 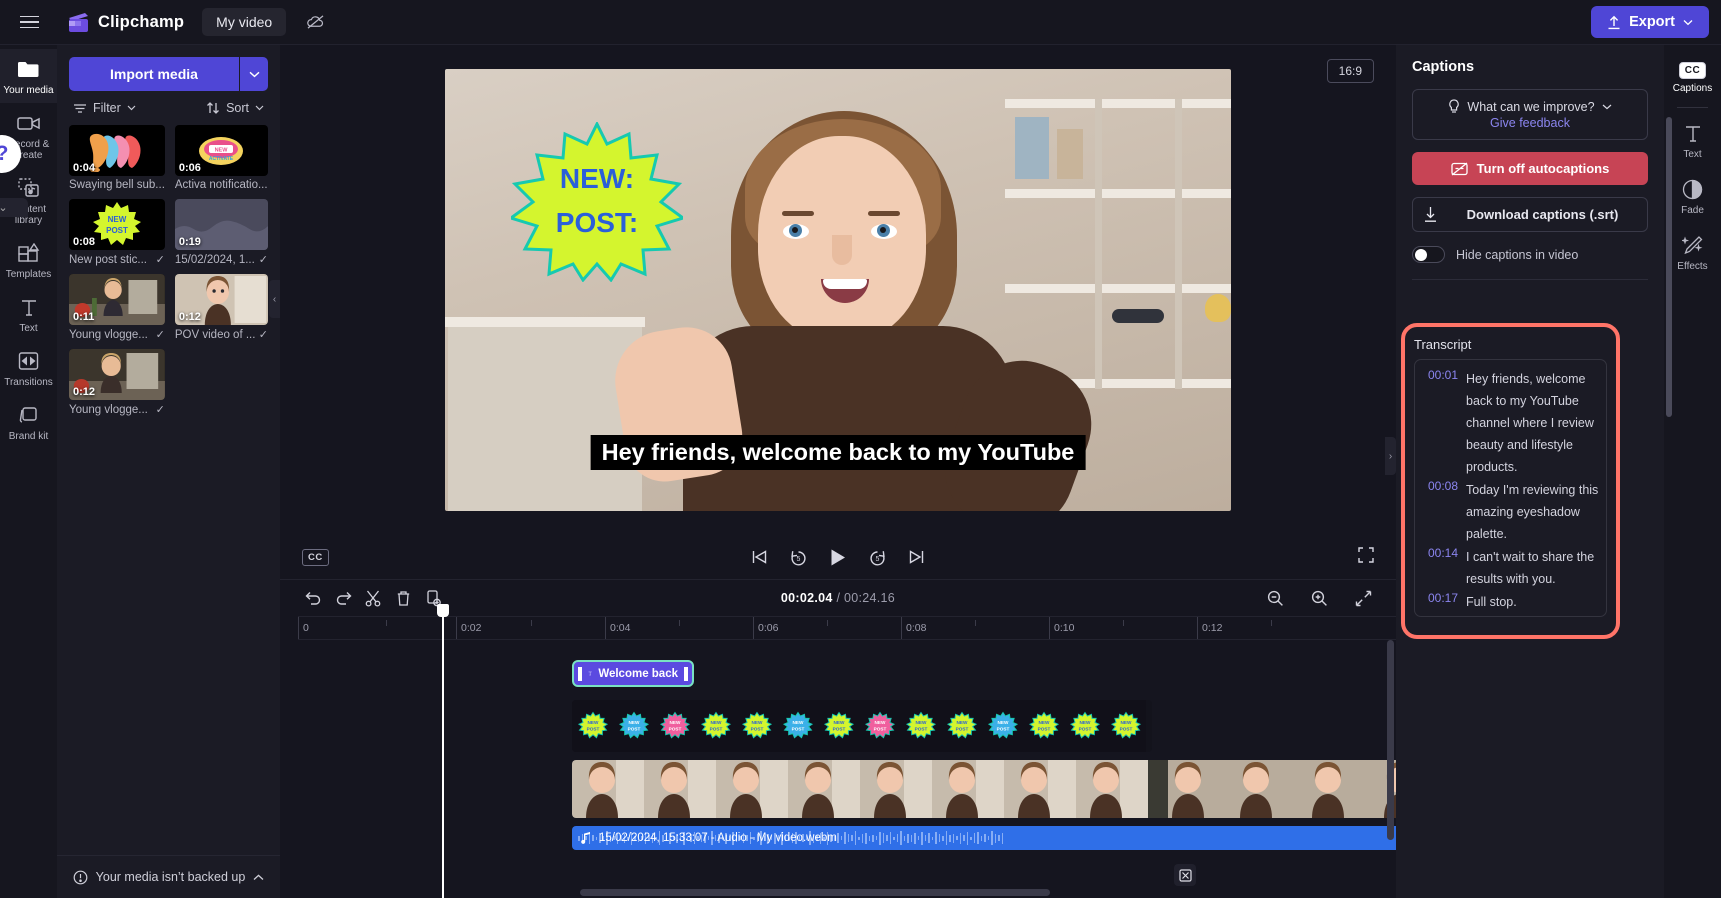 What do you see at coordinates (104, 108) in the screenshot?
I see `filter-button: Filter` at bounding box center [104, 108].